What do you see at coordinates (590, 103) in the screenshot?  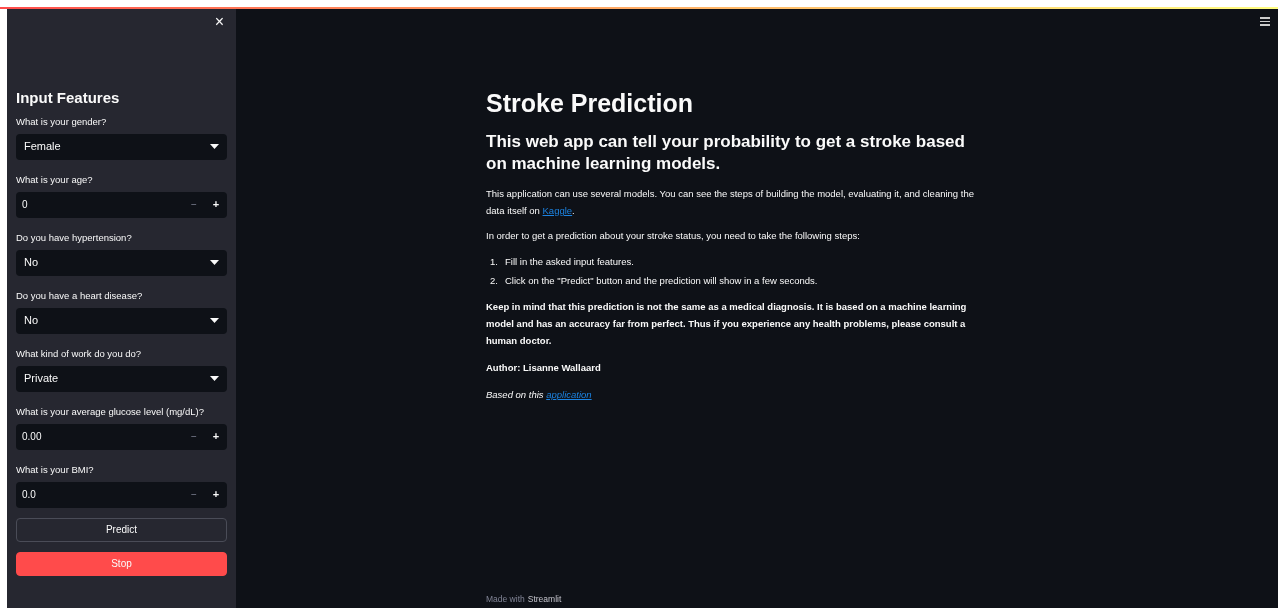 I see `page-title: Stroke Prediction` at bounding box center [590, 103].